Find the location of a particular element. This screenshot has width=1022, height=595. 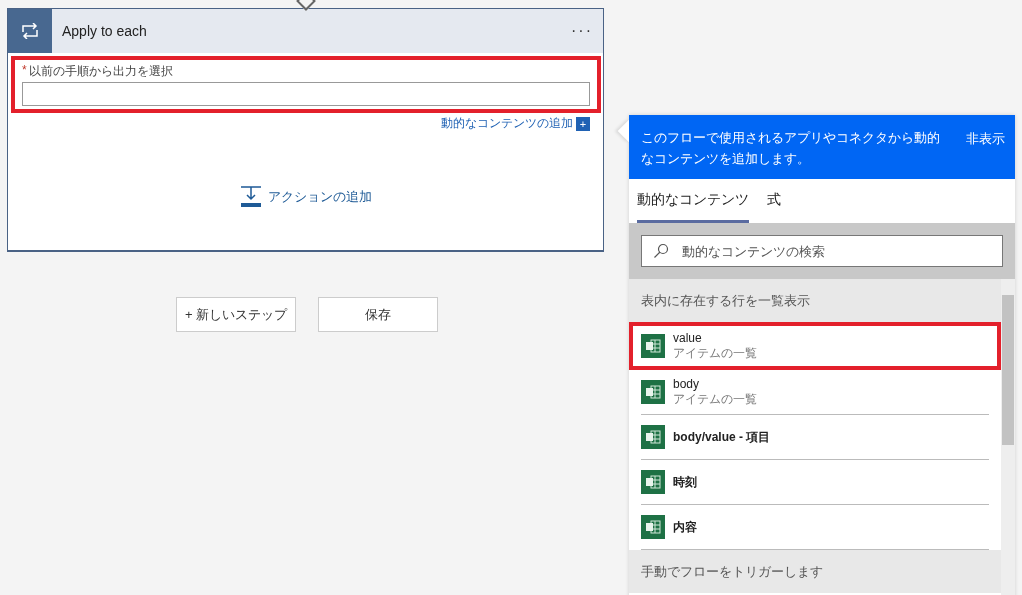

required-mark: * is located at coordinates (24, 71).